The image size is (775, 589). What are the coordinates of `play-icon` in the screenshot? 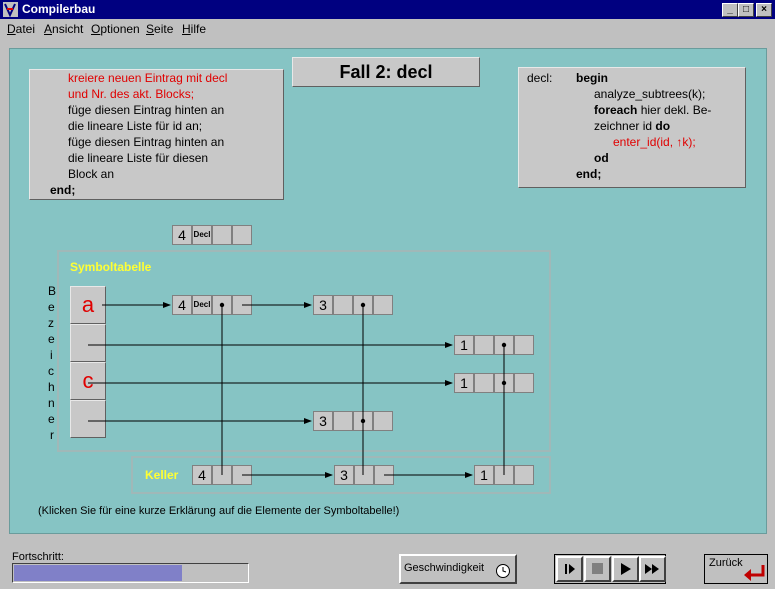 It's located at (626, 569).